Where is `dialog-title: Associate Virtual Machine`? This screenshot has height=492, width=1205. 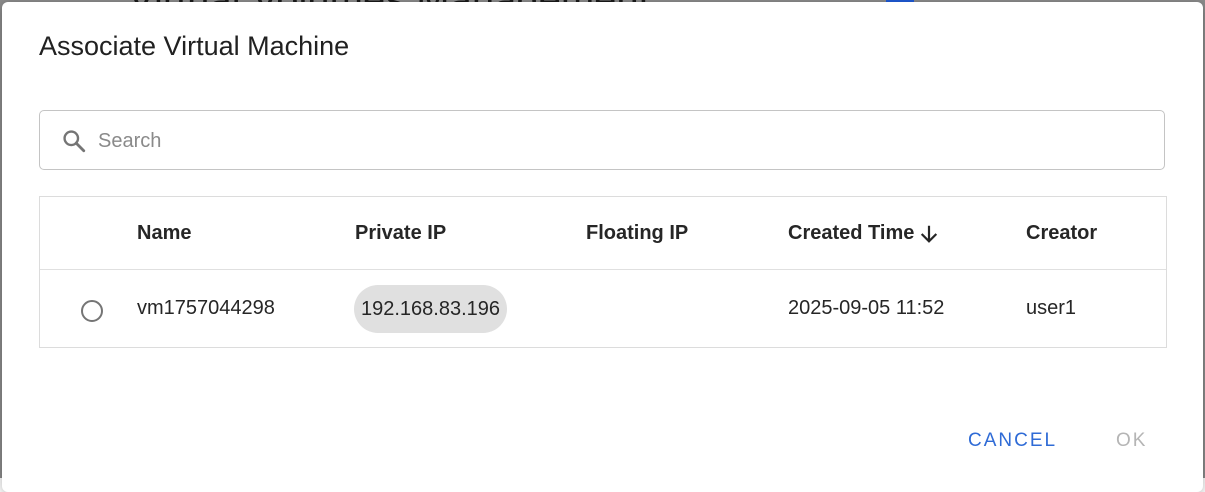 dialog-title: Associate Virtual Machine is located at coordinates (194, 46).